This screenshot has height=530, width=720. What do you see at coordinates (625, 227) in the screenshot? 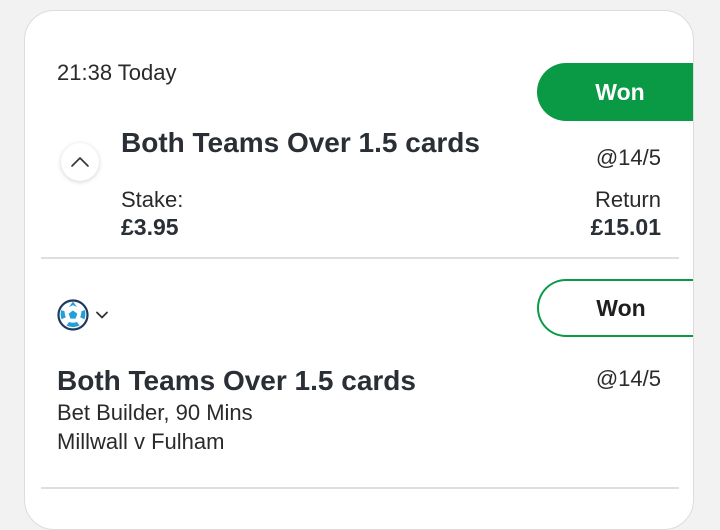
I see `return-value: £15.01` at bounding box center [625, 227].